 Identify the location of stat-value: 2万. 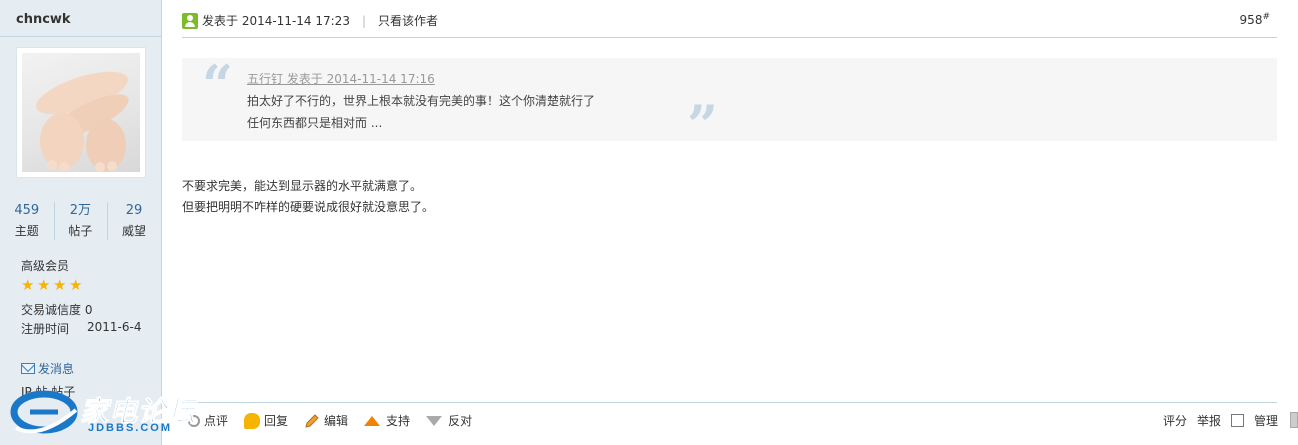
(81, 211).